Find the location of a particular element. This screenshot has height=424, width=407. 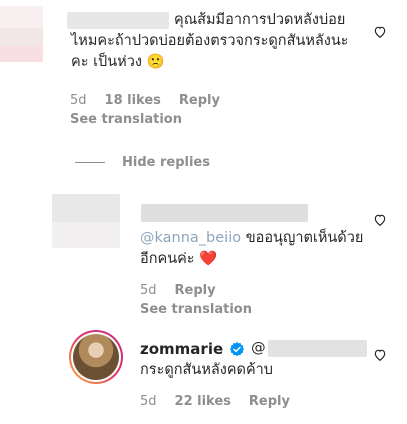

mention-link: @ is located at coordinates (258, 348).